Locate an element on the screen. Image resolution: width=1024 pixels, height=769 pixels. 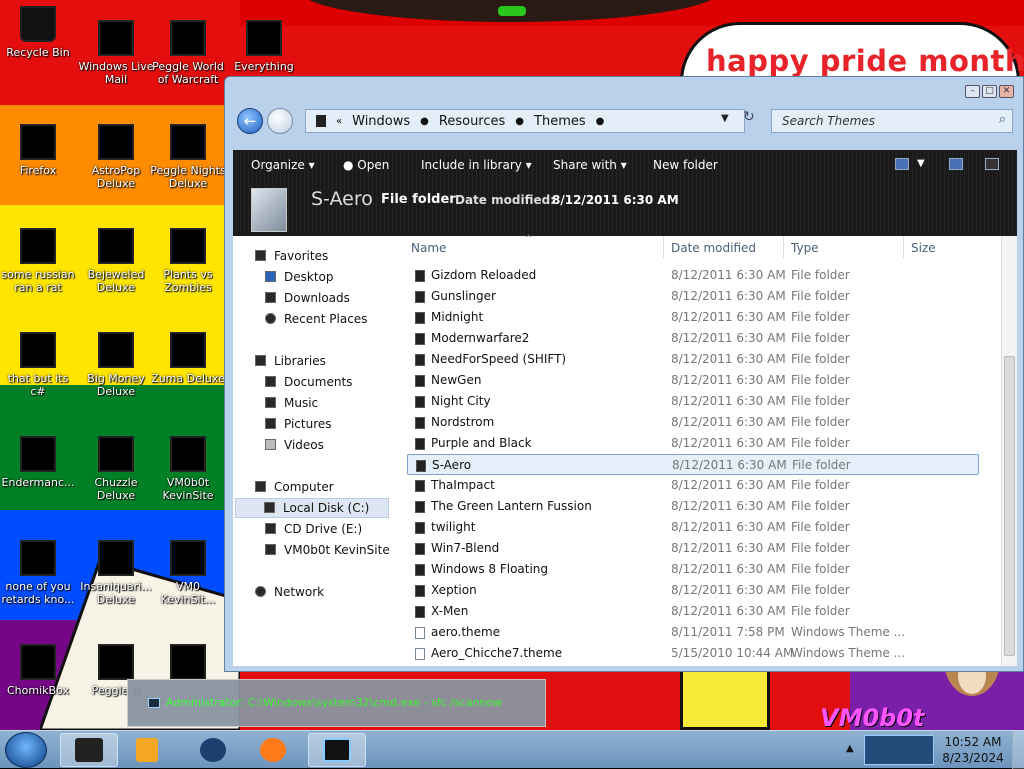
desktop-icon-peggle-nights: Peggle Nights Deluxe is located at coordinates (188, 157).